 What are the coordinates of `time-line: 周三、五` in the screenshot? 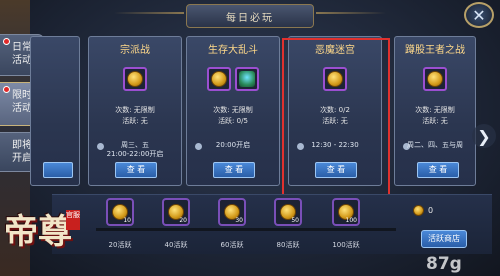 It's located at (135, 145).